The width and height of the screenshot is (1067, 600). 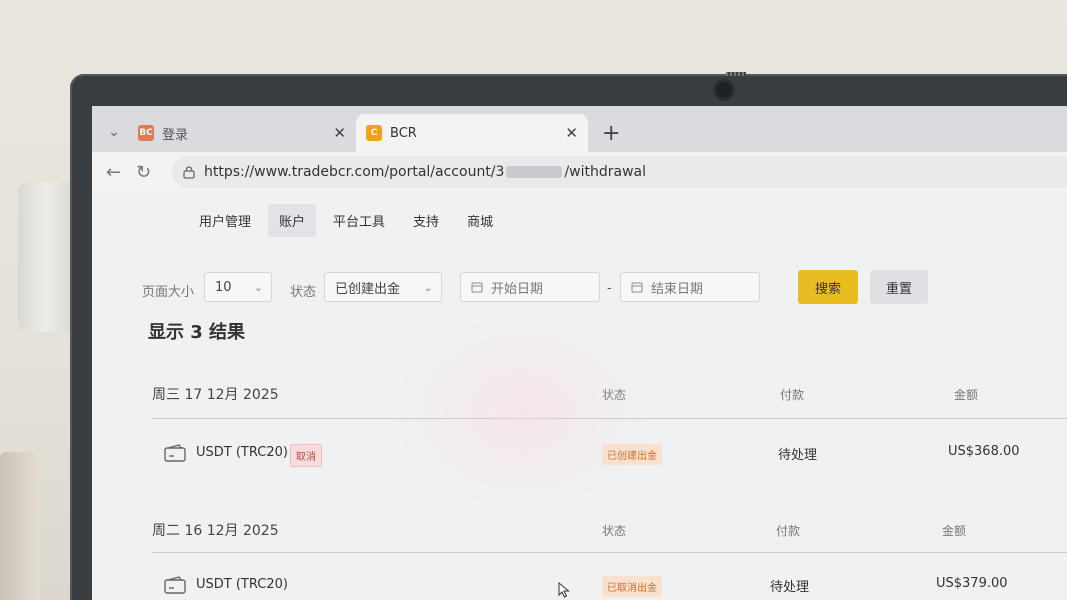 I want to click on filter-bar: 页面大小 10 ⌄ 状态 已创建出金 ⌄ 开始日期 - 结束日期 搜索 重置, so click(x=604, y=288).